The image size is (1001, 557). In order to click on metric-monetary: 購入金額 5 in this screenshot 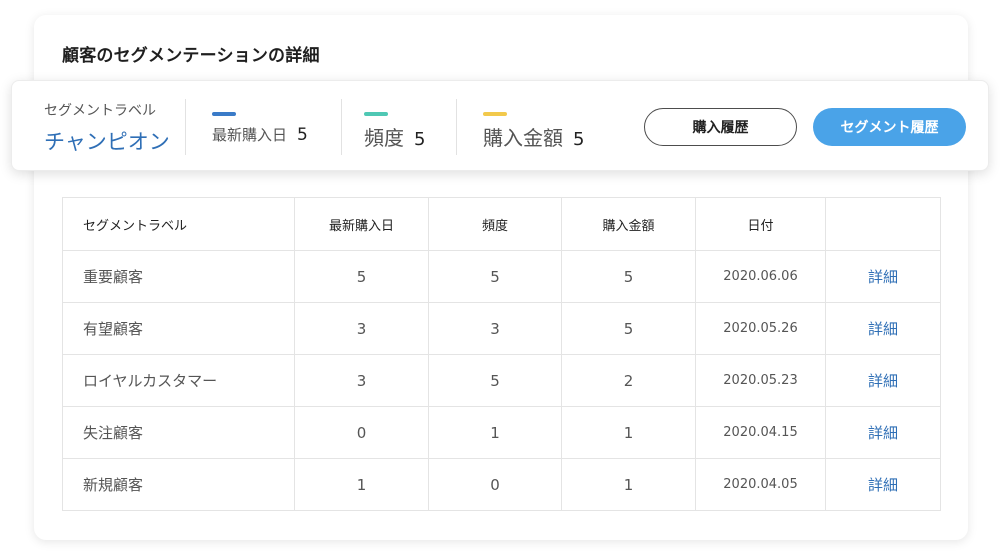, I will do `click(533, 131)`.